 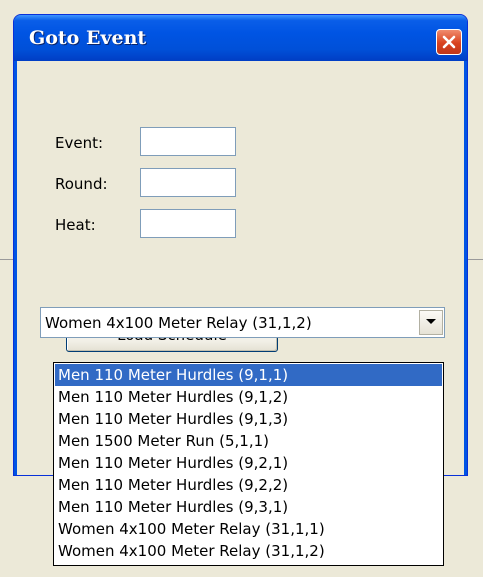 I want to click on list-item: Men 110 Meter Hurdles (9,1,1), so click(x=248, y=375).